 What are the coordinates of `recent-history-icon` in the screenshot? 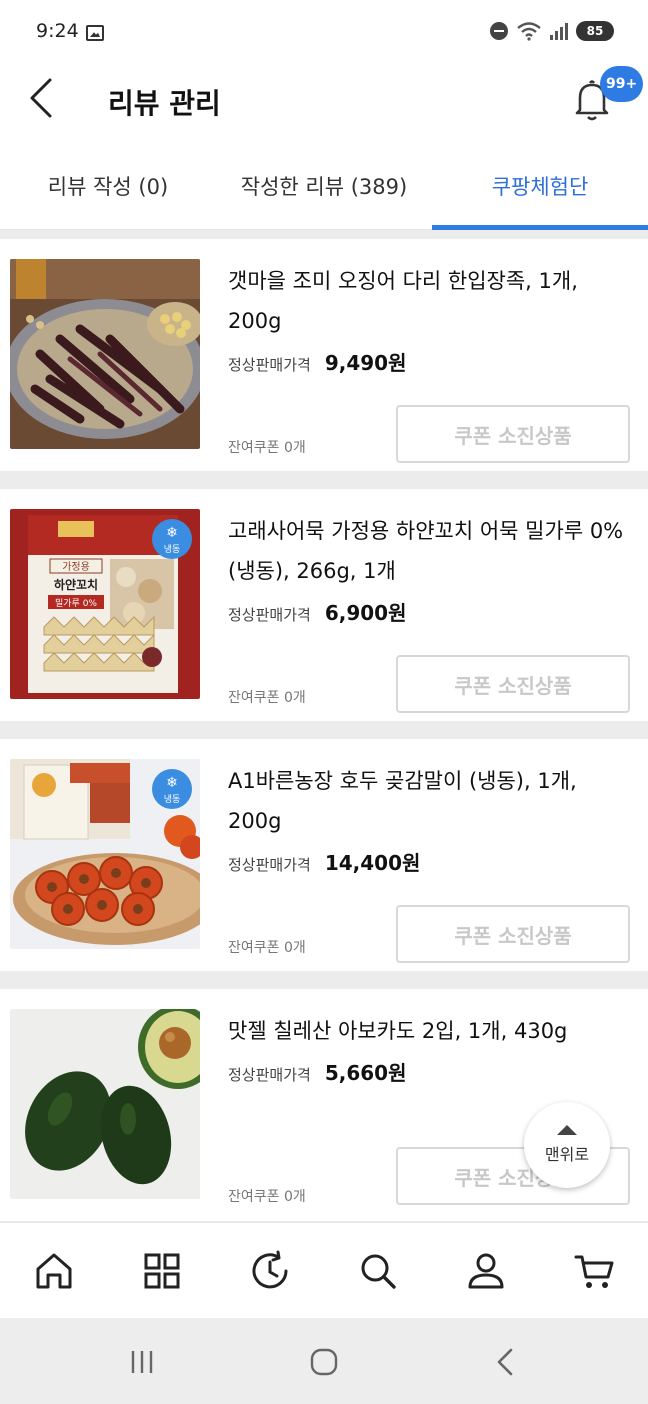 It's located at (270, 1269).